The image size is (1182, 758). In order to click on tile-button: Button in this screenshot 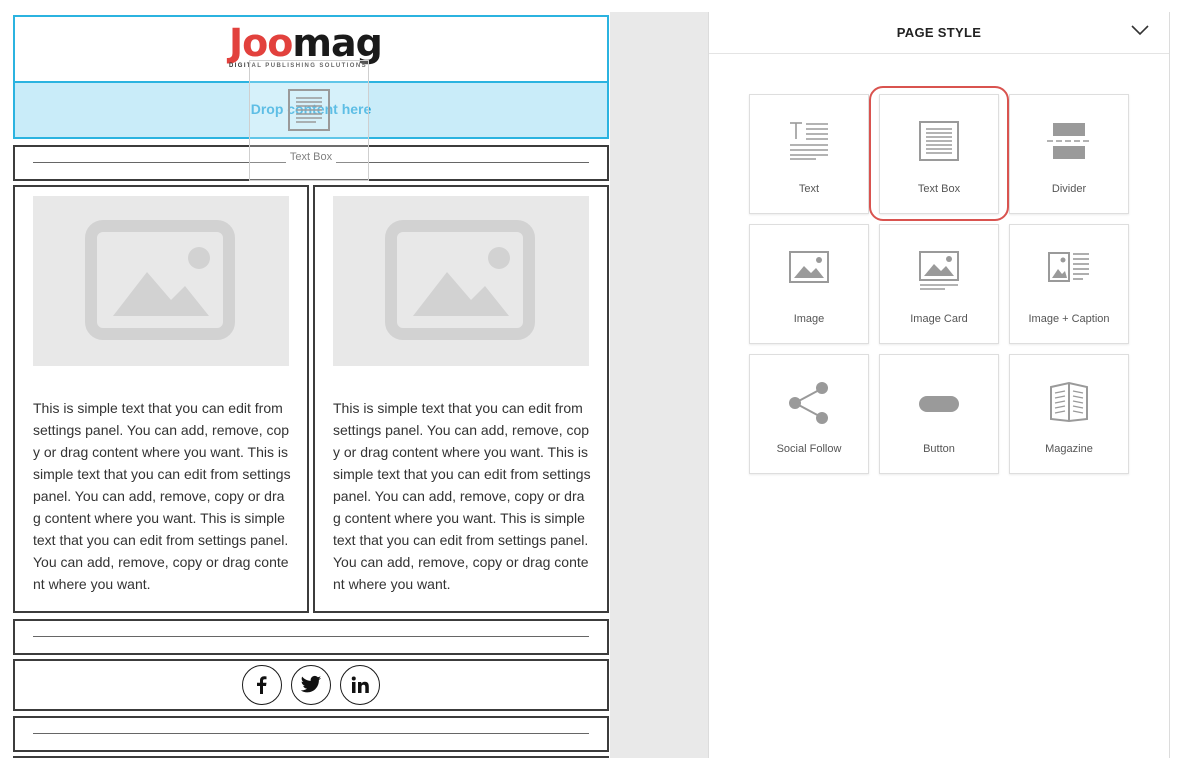, I will do `click(939, 414)`.